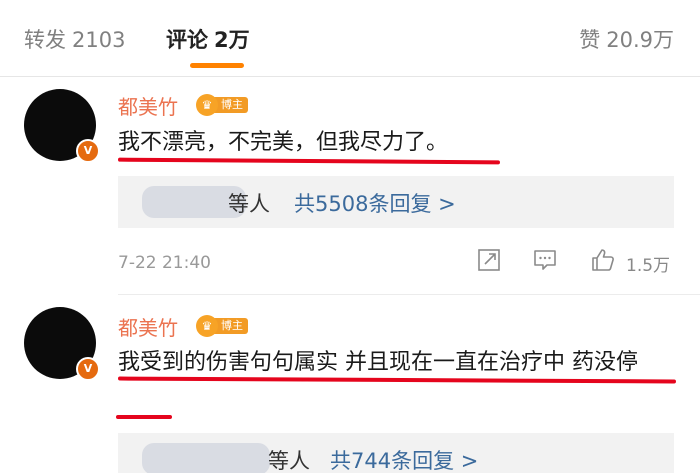 The image size is (700, 473). I want to click on tab-repost-label: 转发, so click(45, 40).